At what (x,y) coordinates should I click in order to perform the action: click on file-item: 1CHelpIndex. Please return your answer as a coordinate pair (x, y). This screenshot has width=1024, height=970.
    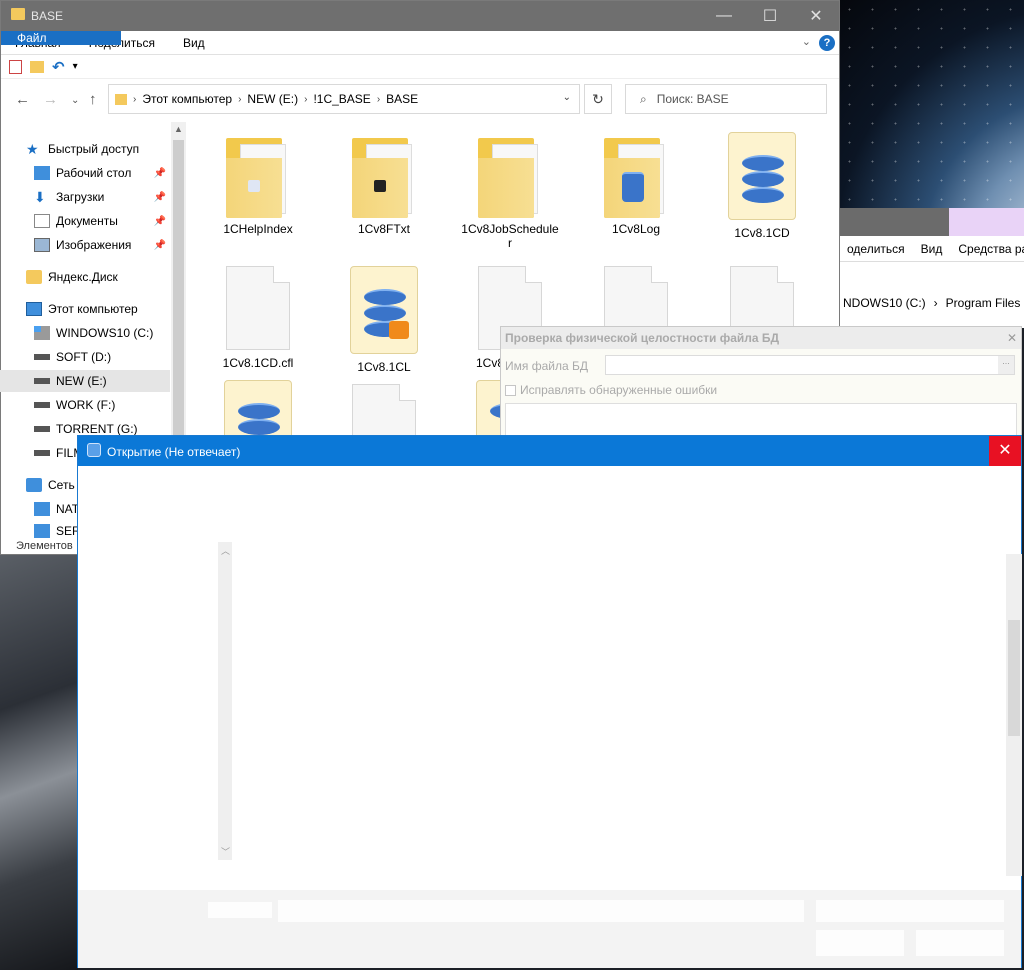
    Looking at the image, I should click on (258, 184).